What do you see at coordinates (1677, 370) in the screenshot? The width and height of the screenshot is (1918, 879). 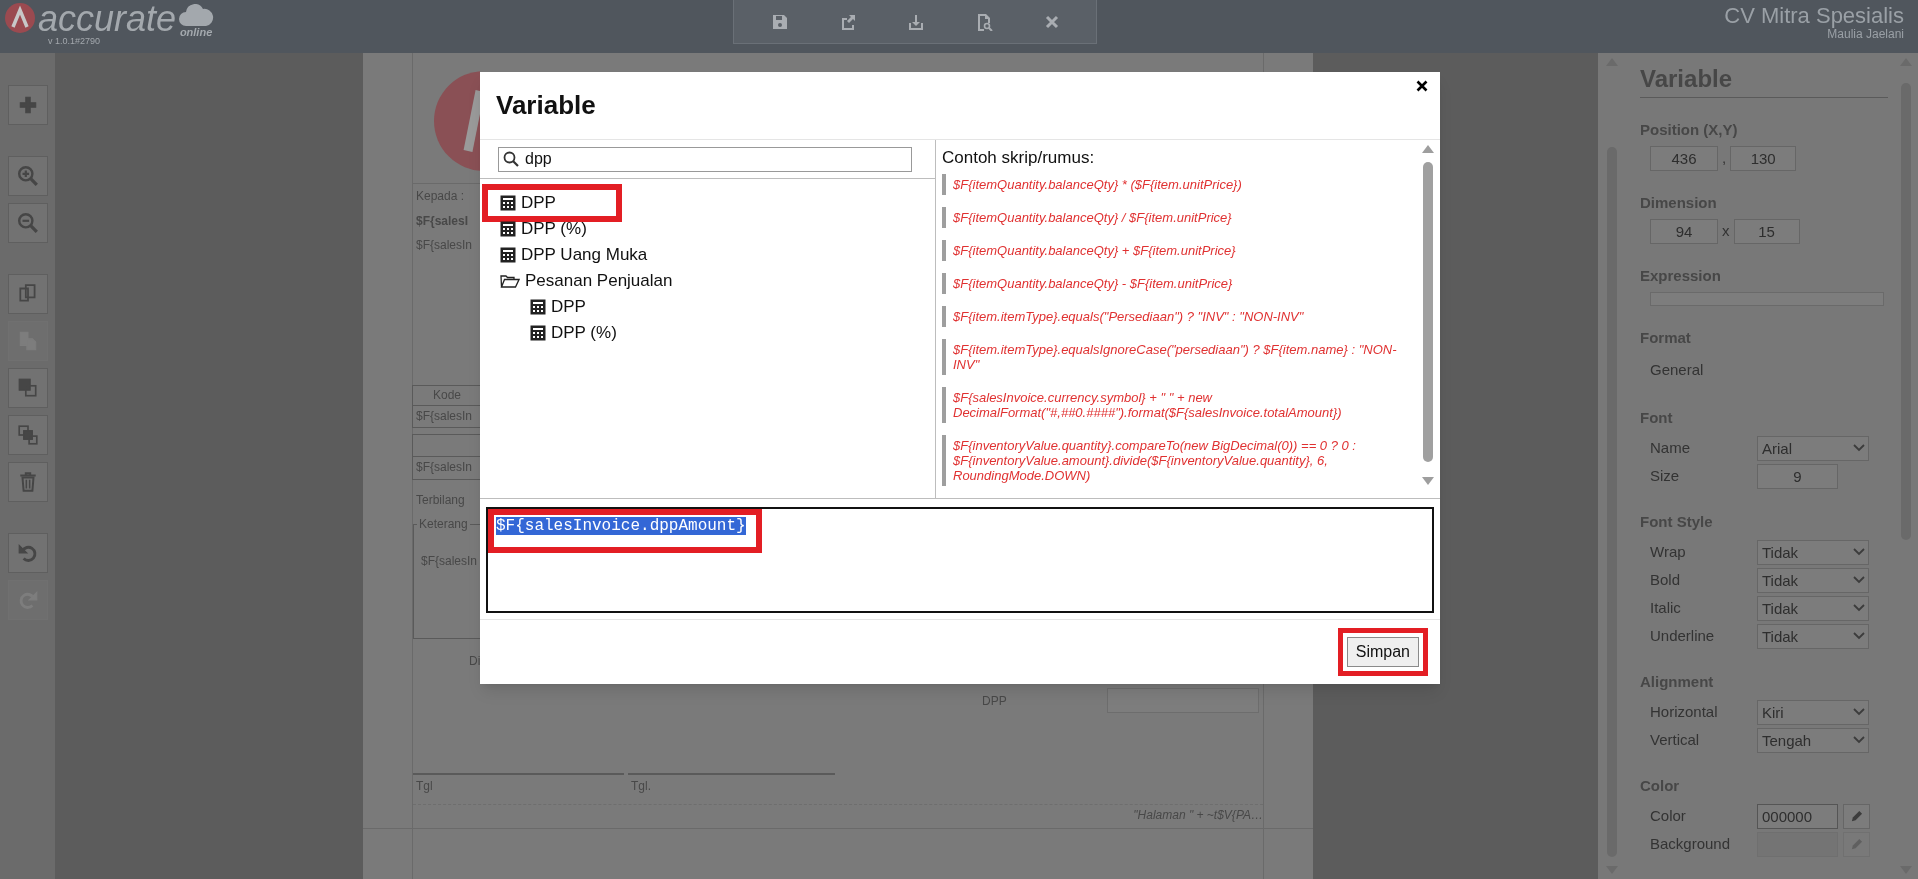 I see `format-value: General` at bounding box center [1677, 370].